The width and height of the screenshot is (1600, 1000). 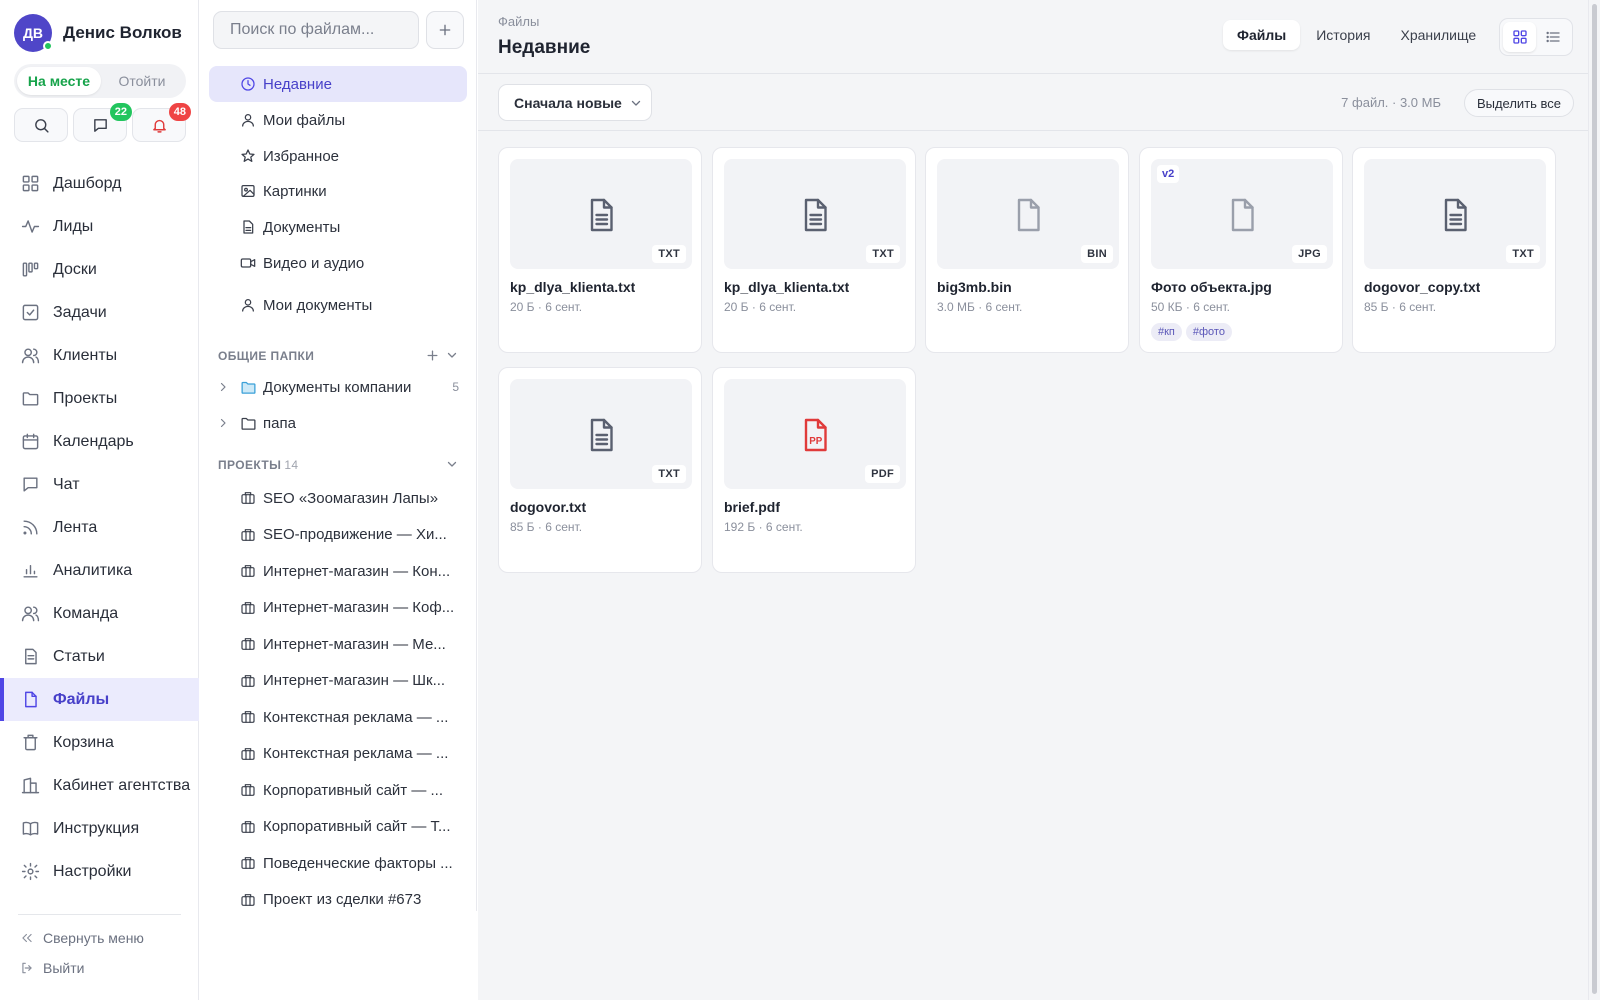 I want to click on file-card: TXT dogovor_copy.txt 85 Б · 6 сент., so click(x=1454, y=250).